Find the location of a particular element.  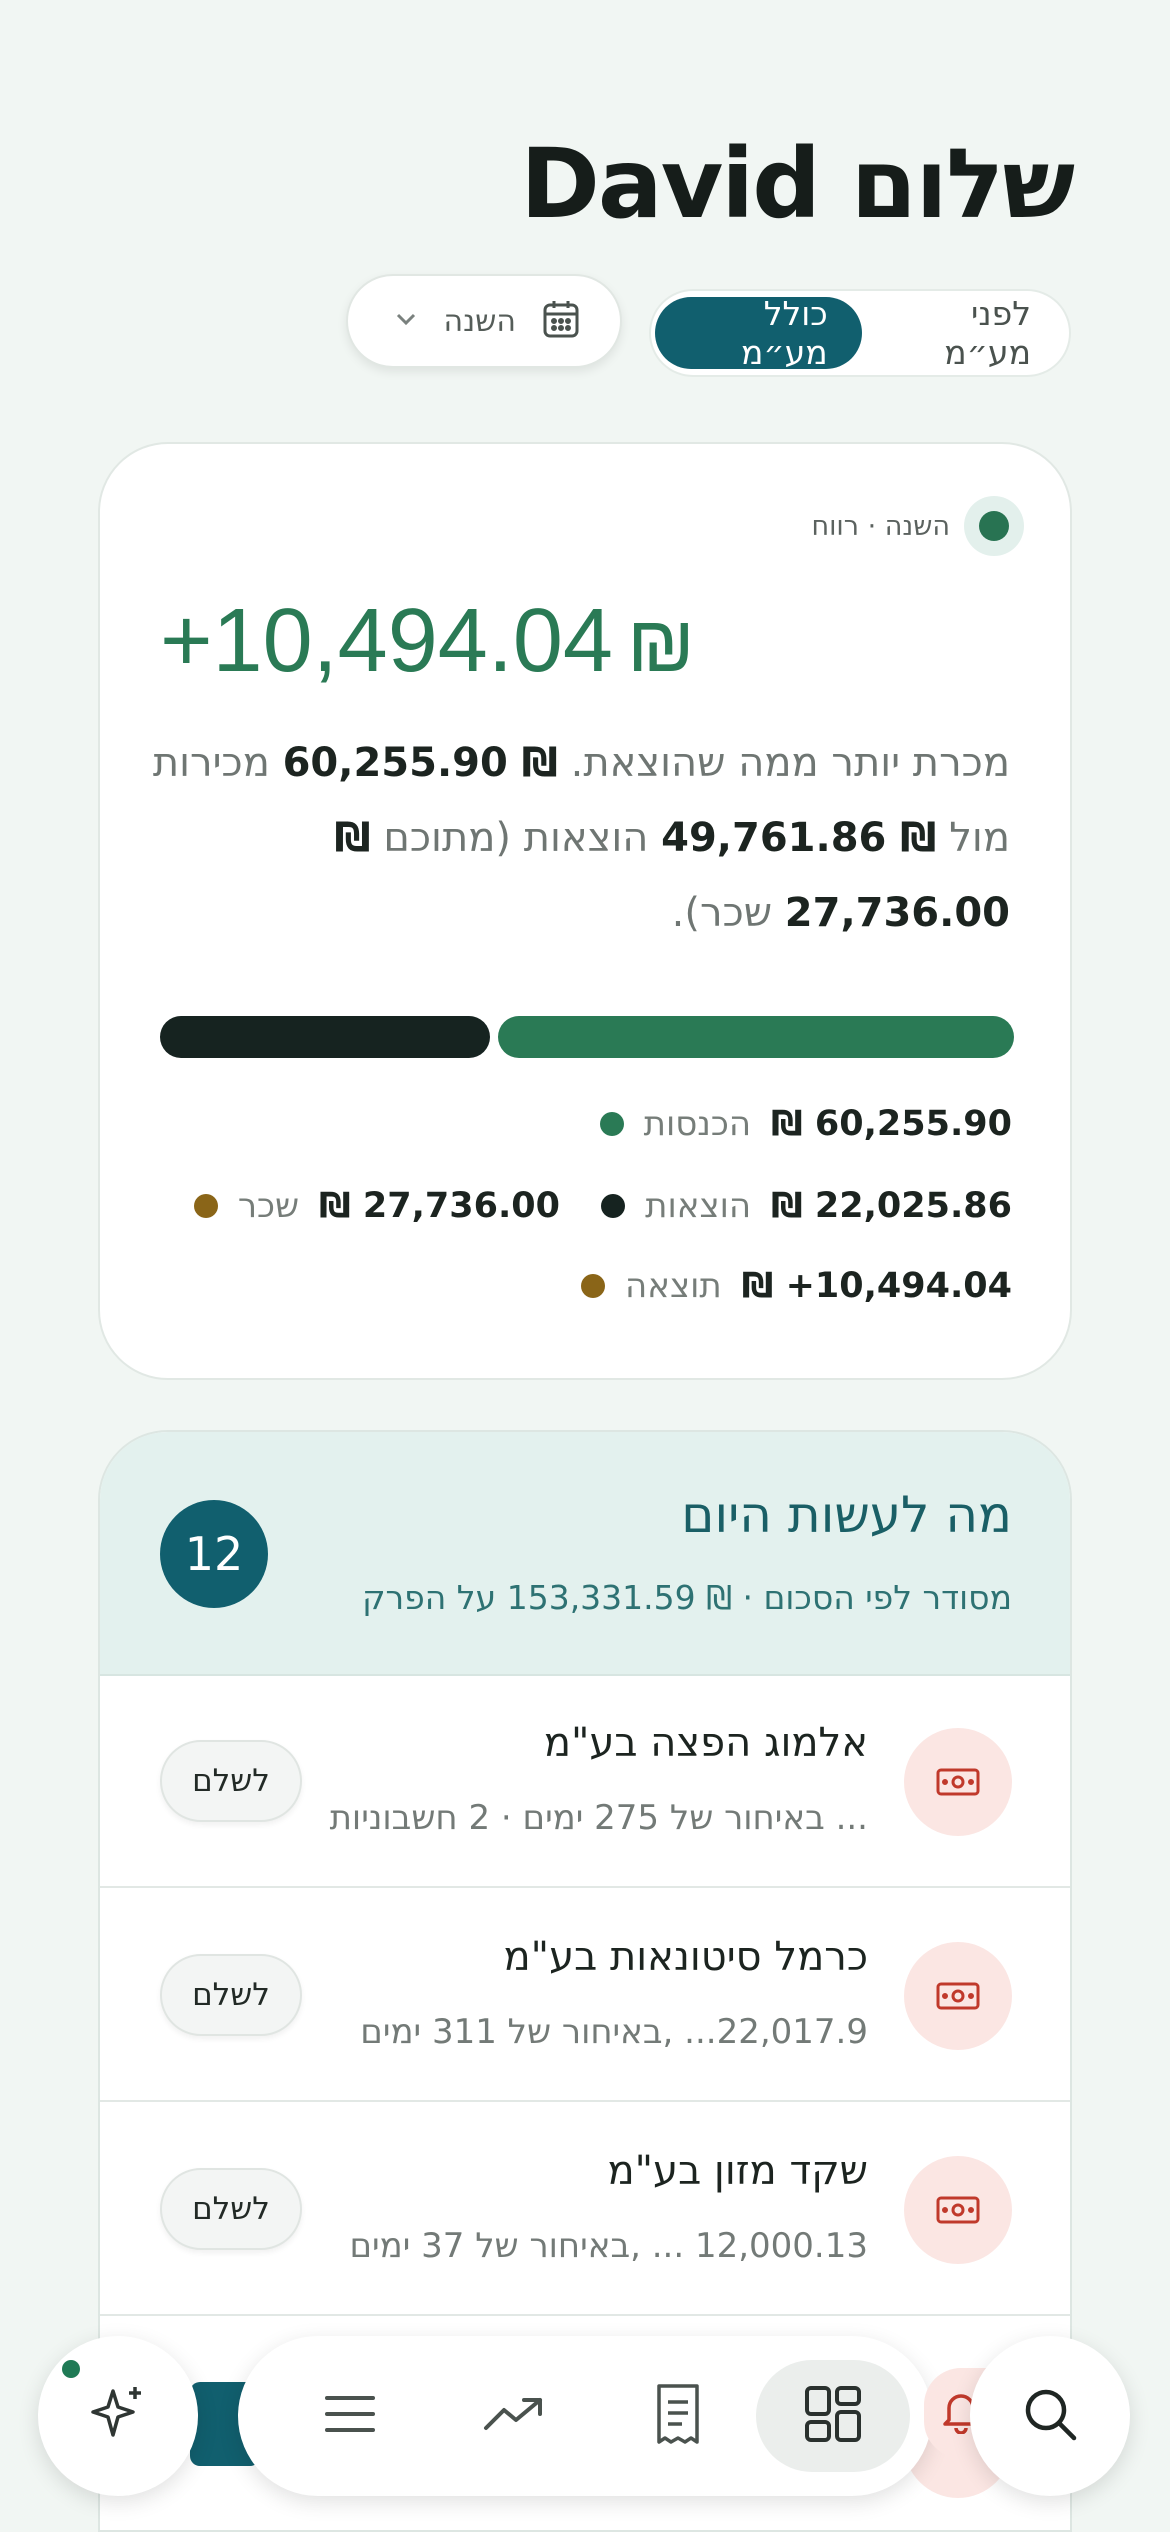

legend-result-value: ₪ +10,494.04 is located at coordinates (876, 1286).